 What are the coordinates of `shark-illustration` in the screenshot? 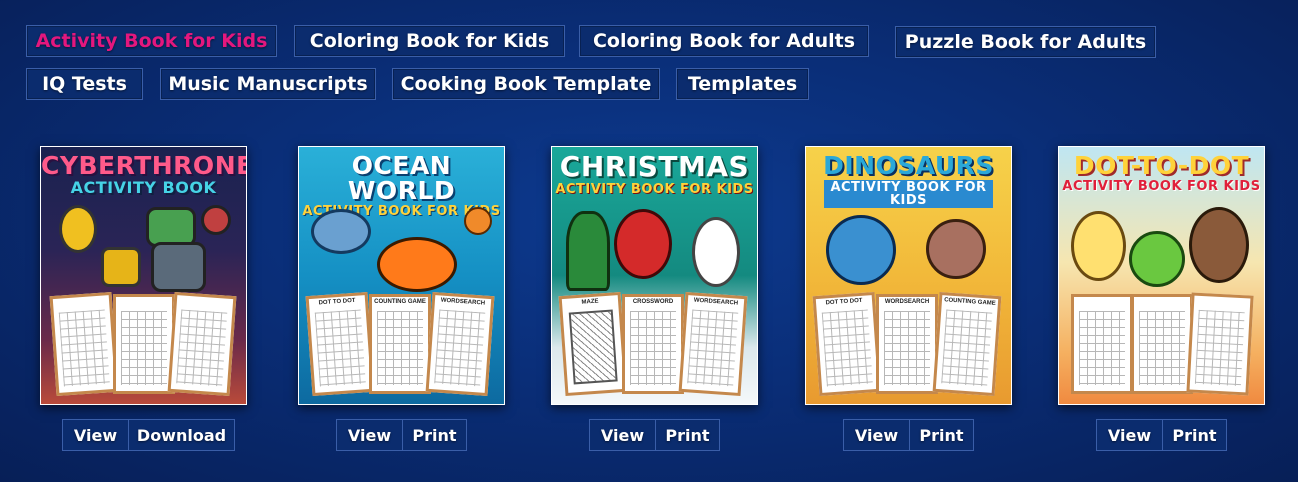 It's located at (341, 231).